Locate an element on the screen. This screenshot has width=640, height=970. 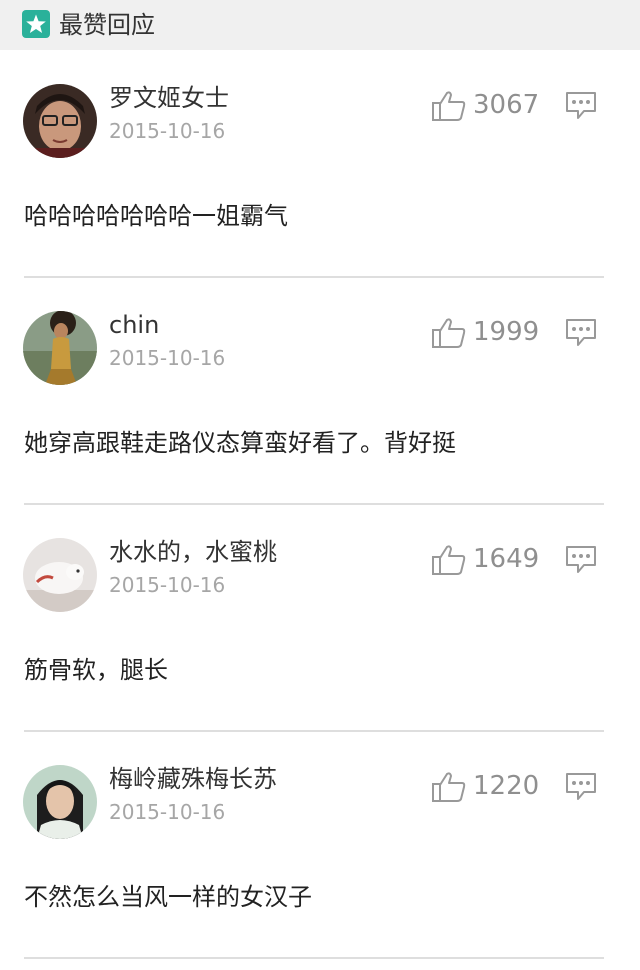
like-count: 1220 is located at coordinates (506, 786).